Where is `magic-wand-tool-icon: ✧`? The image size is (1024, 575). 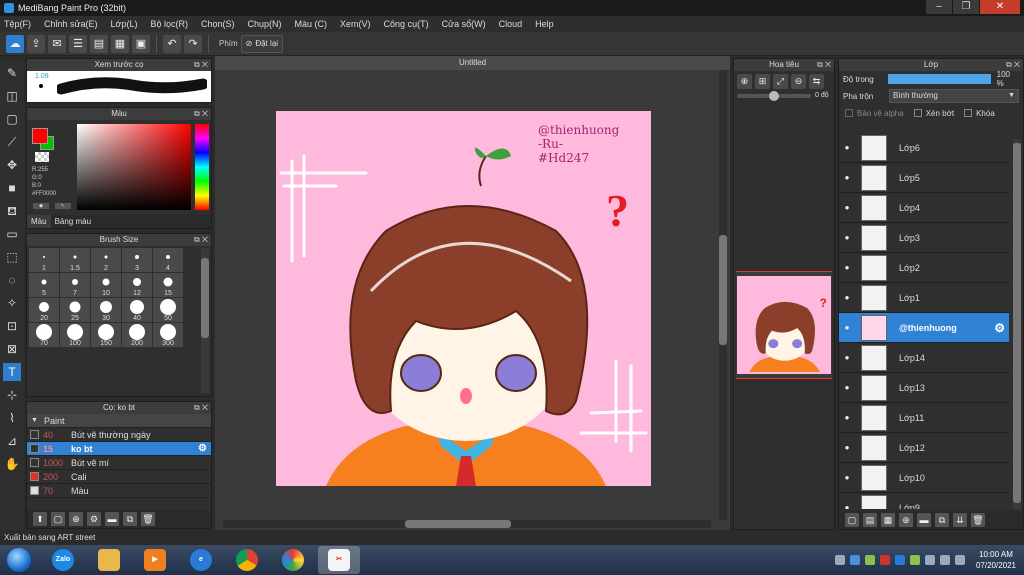
magic-wand-tool-icon: ✧ is located at coordinates (12, 303).